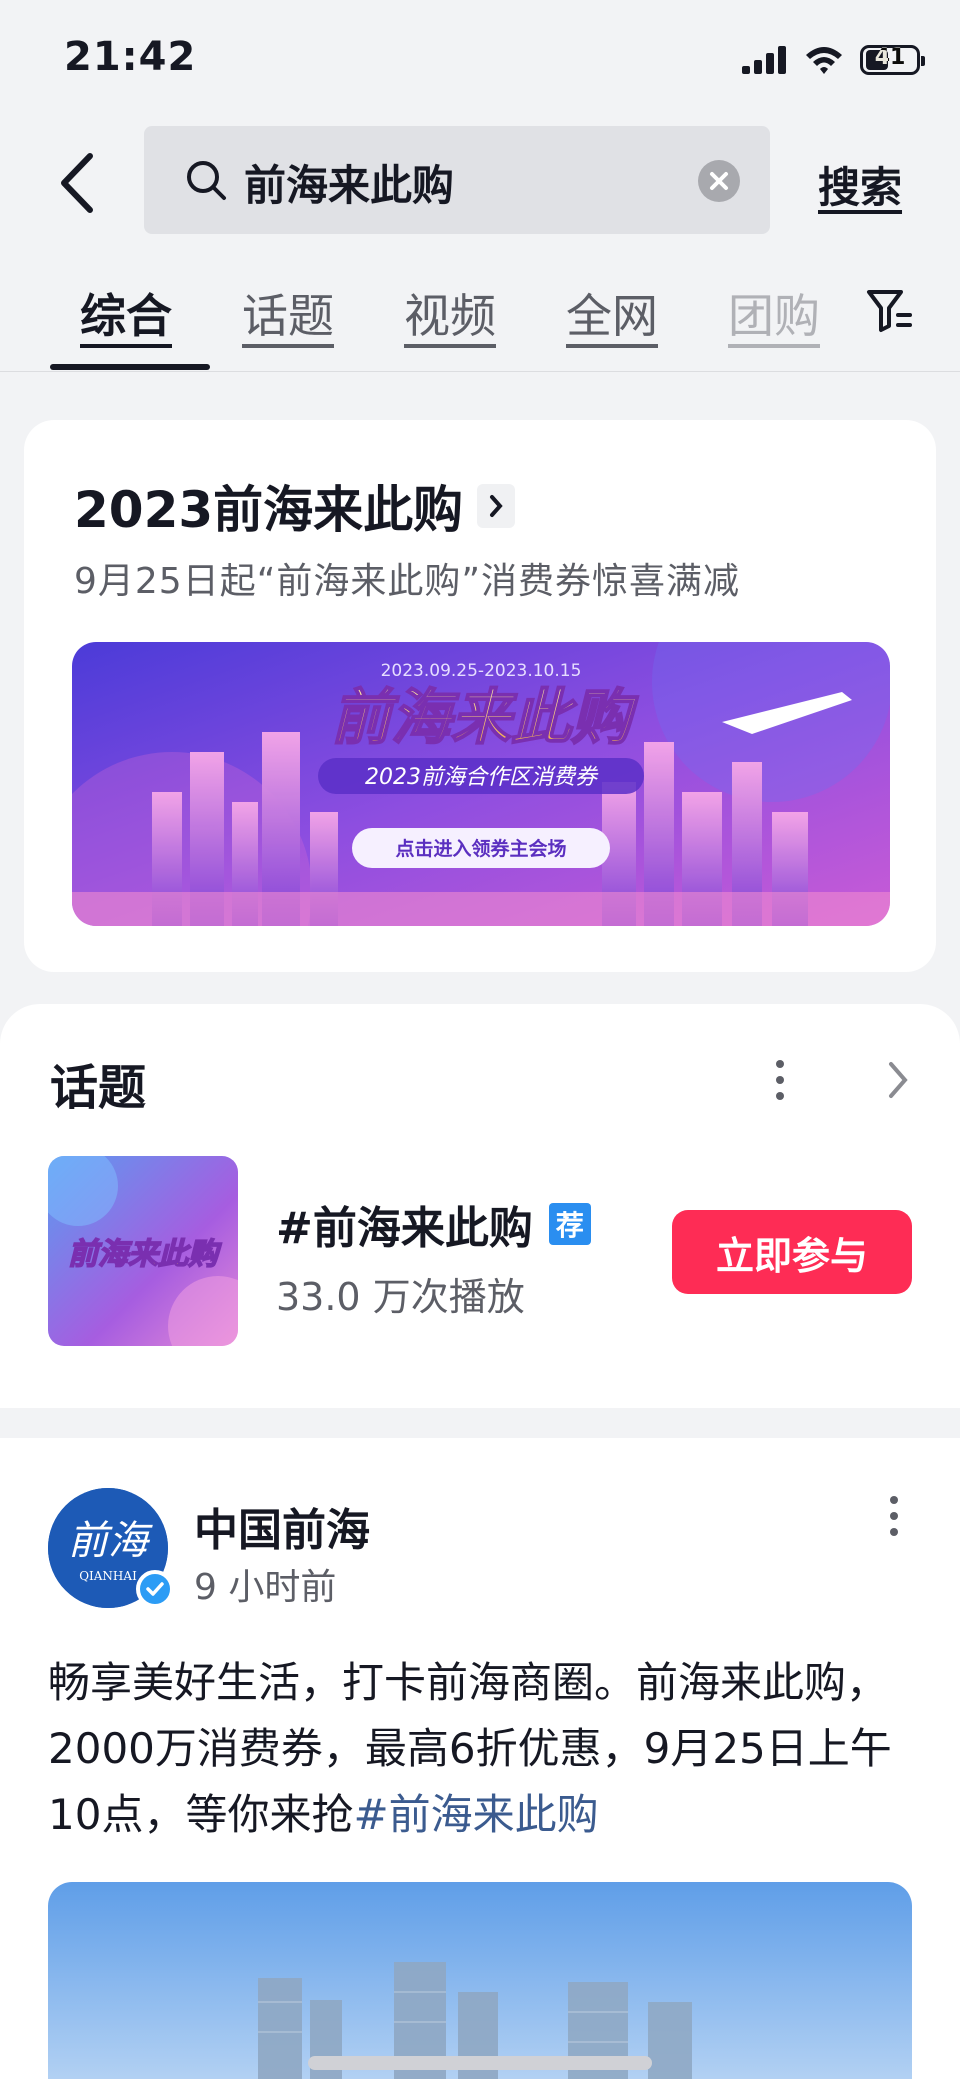  I want to click on filter-icon, so click(890, 311).